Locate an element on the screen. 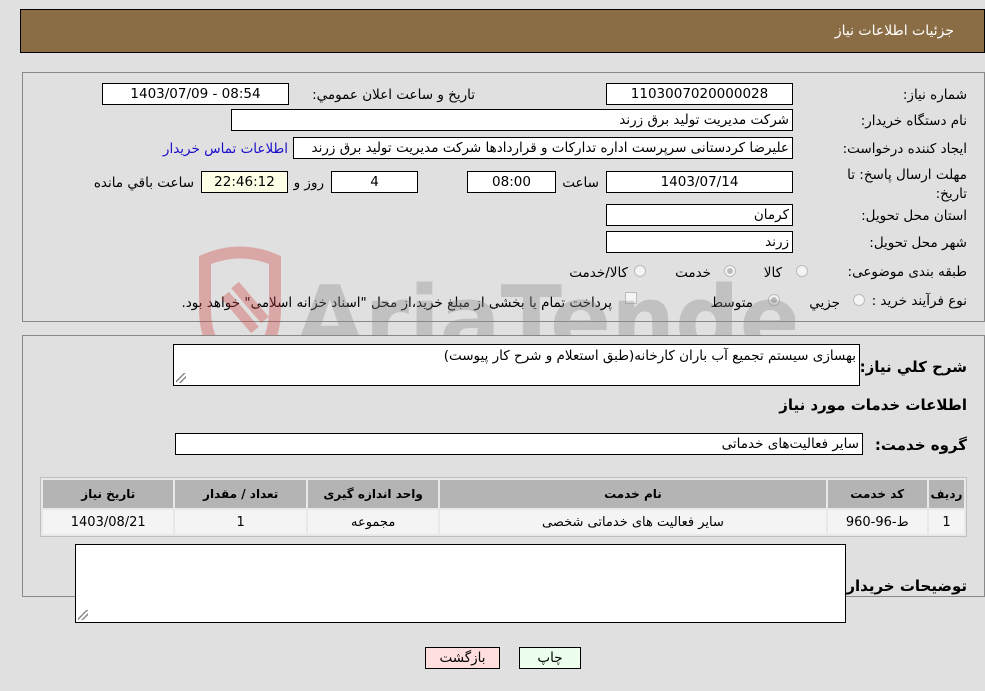 The image size is (985, 691). time-remaining-field: 22:46:12 is located at coordinates (244, 182).